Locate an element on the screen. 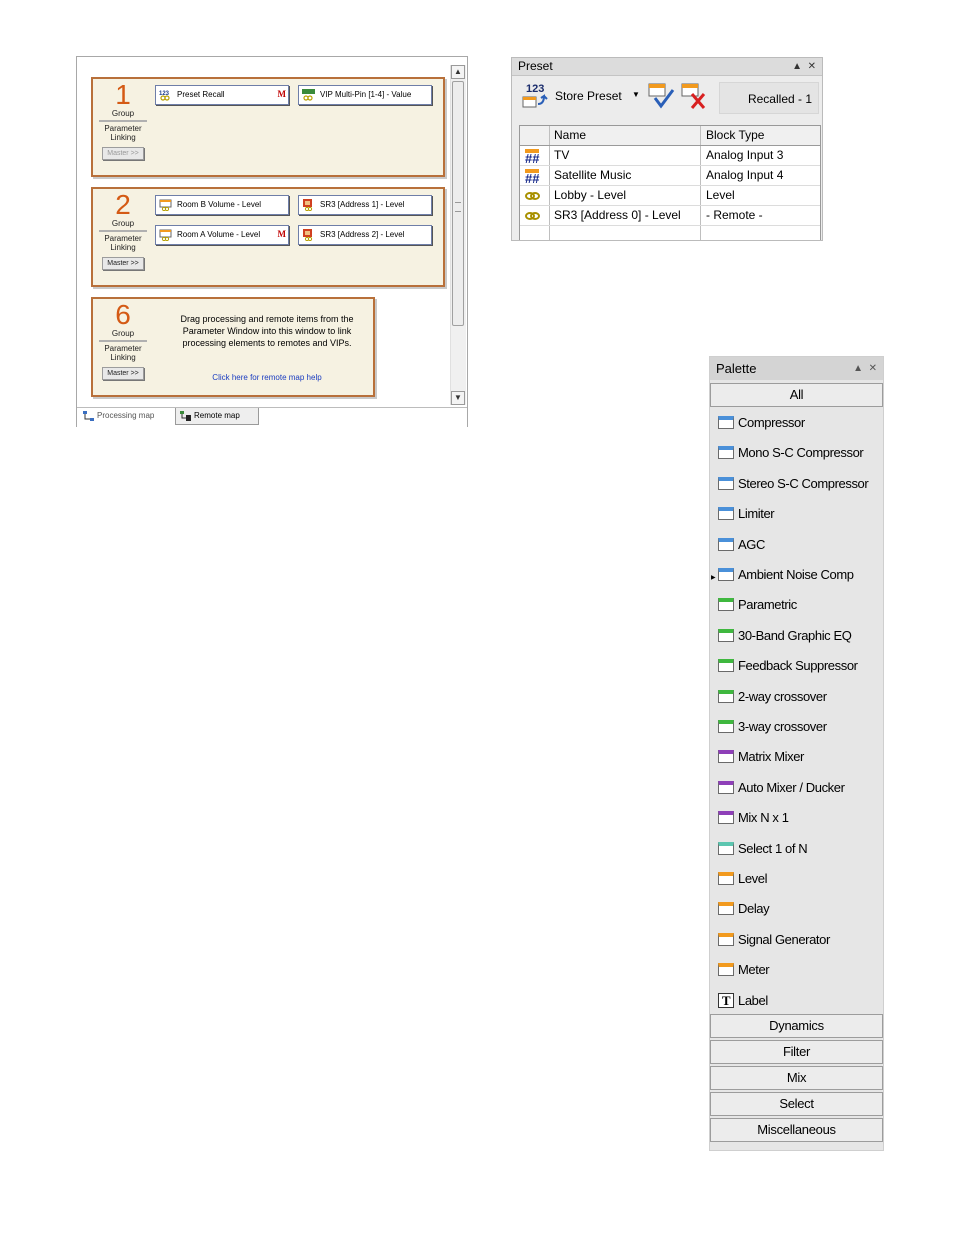 The image size is (954, 1235). palette-item-label: T Label is located at coordinates (743, 1001).